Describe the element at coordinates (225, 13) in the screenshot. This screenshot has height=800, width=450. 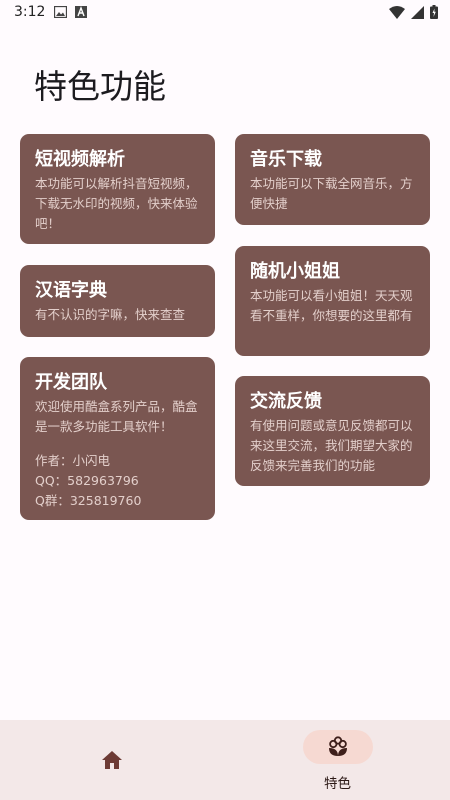
I see `status-bar: 3:12` at that location.